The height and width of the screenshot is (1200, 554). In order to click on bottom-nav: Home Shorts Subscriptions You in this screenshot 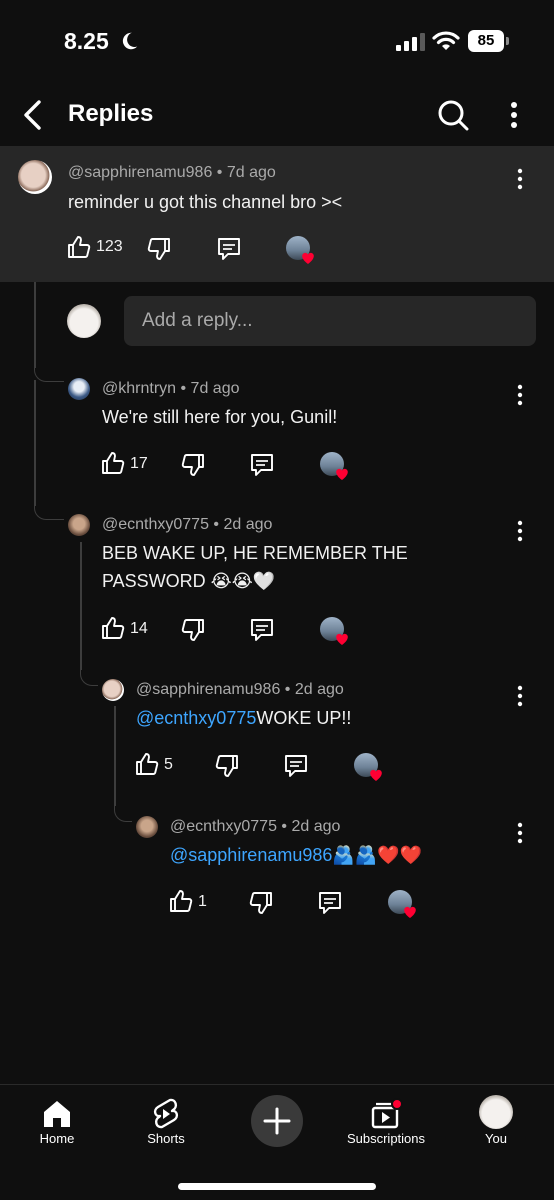, I will do `click(277, 1142)`.